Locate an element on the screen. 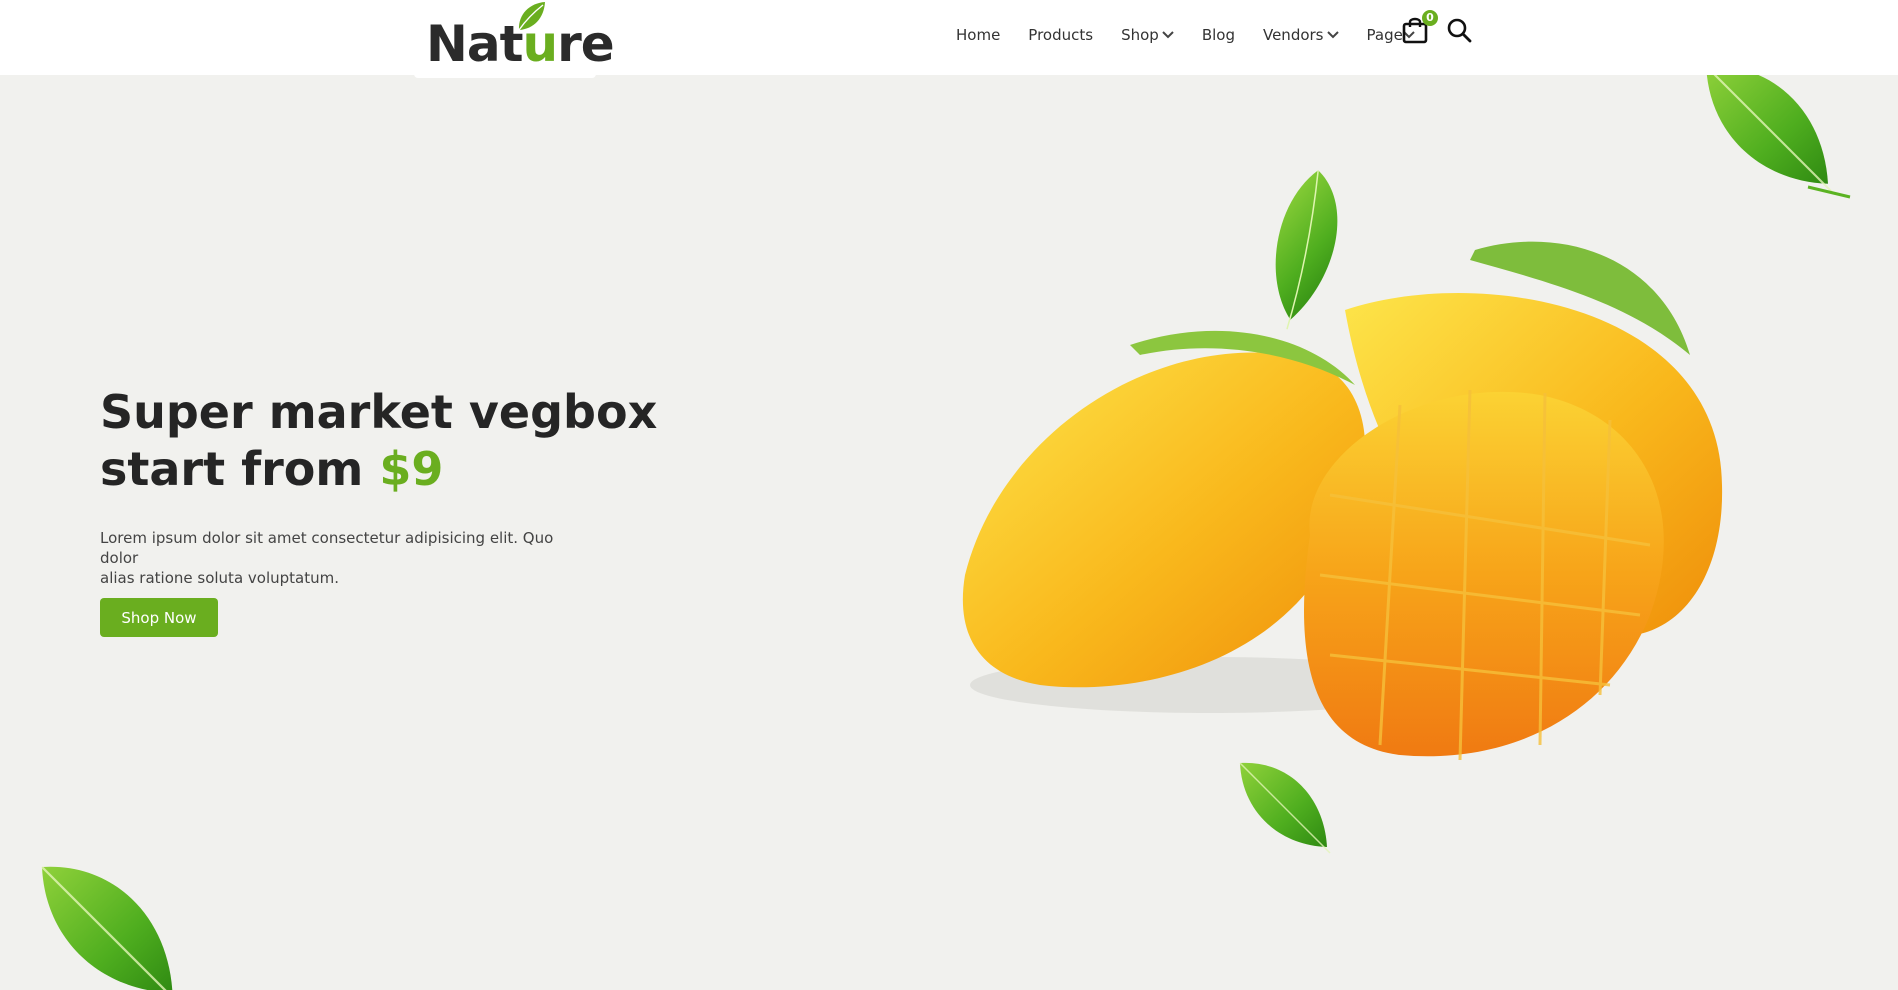 This screenshot has width=1898, height=990. nav-item-label: Home is located at coordinates (978, 35).